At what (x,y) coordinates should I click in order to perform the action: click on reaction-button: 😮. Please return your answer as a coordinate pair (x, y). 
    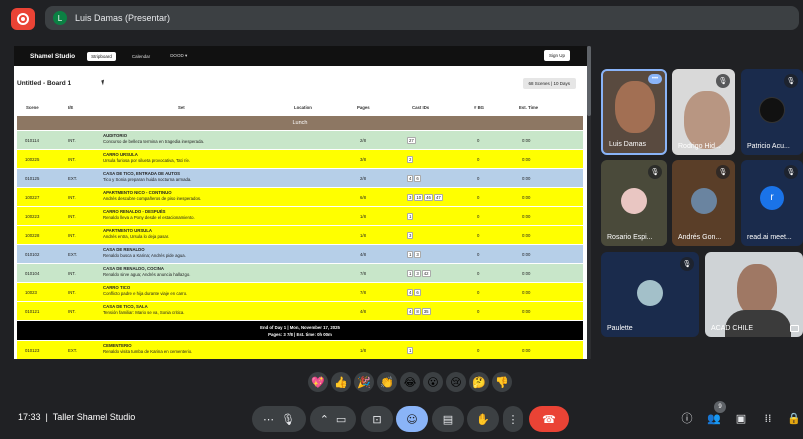
    Looking at the image, I should click on (433, 382).